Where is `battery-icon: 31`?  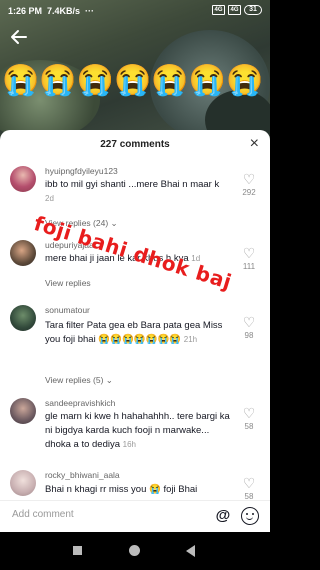
battery-icon: 31 is located at coordinates (253, 10).